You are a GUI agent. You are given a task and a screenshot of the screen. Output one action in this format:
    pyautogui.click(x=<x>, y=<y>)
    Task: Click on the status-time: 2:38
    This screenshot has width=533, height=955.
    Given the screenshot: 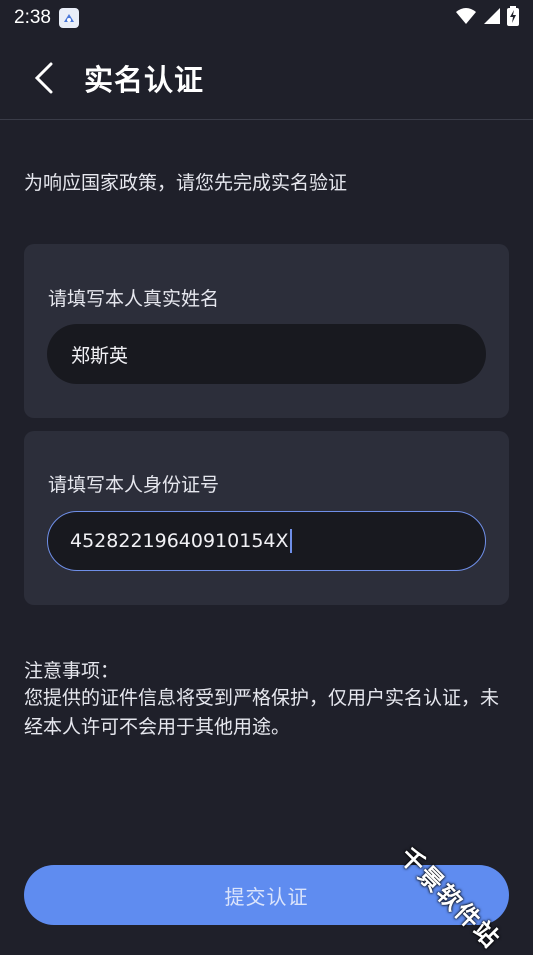 What is the action you would take?
    pyautogui.click(x=32, y=17)
    